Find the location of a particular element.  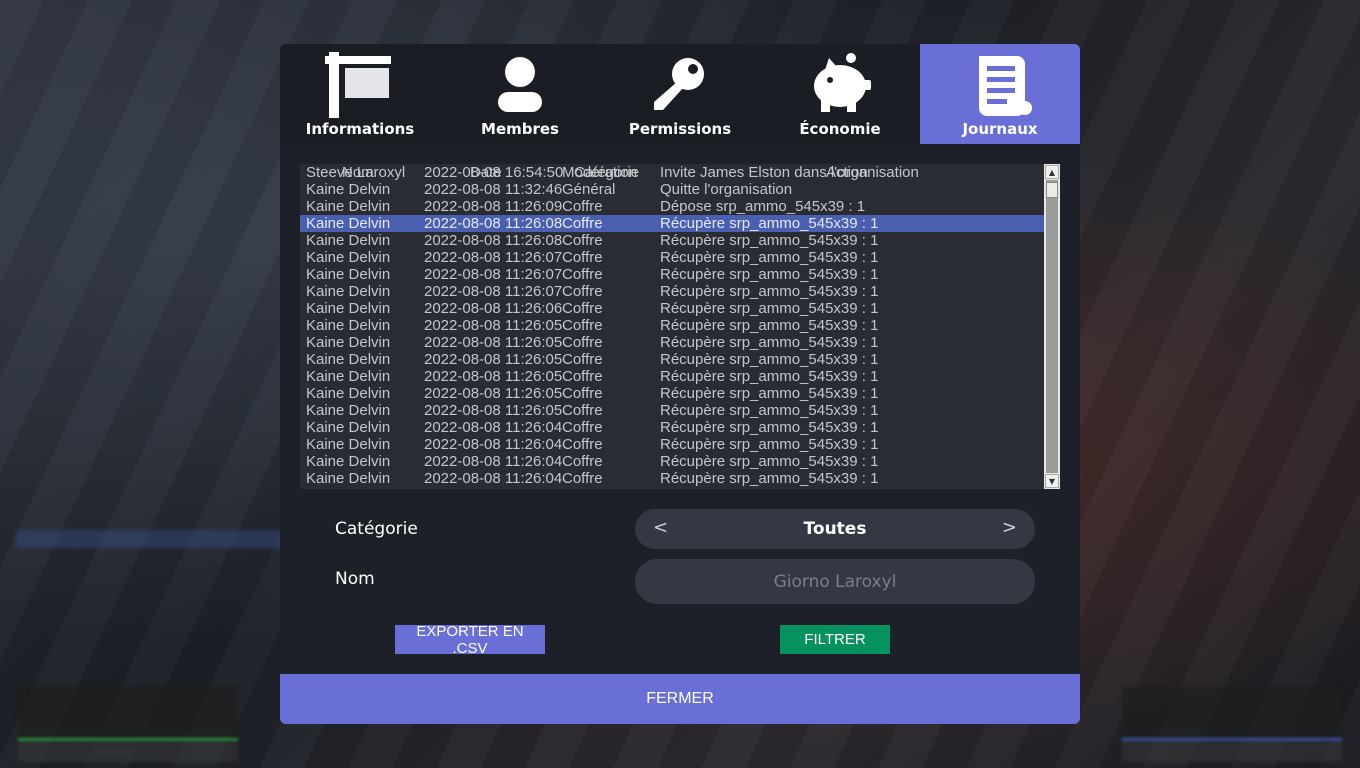

log-cell-date: 2022-08-08 11:32:46 is located at coordinates (493, 189).